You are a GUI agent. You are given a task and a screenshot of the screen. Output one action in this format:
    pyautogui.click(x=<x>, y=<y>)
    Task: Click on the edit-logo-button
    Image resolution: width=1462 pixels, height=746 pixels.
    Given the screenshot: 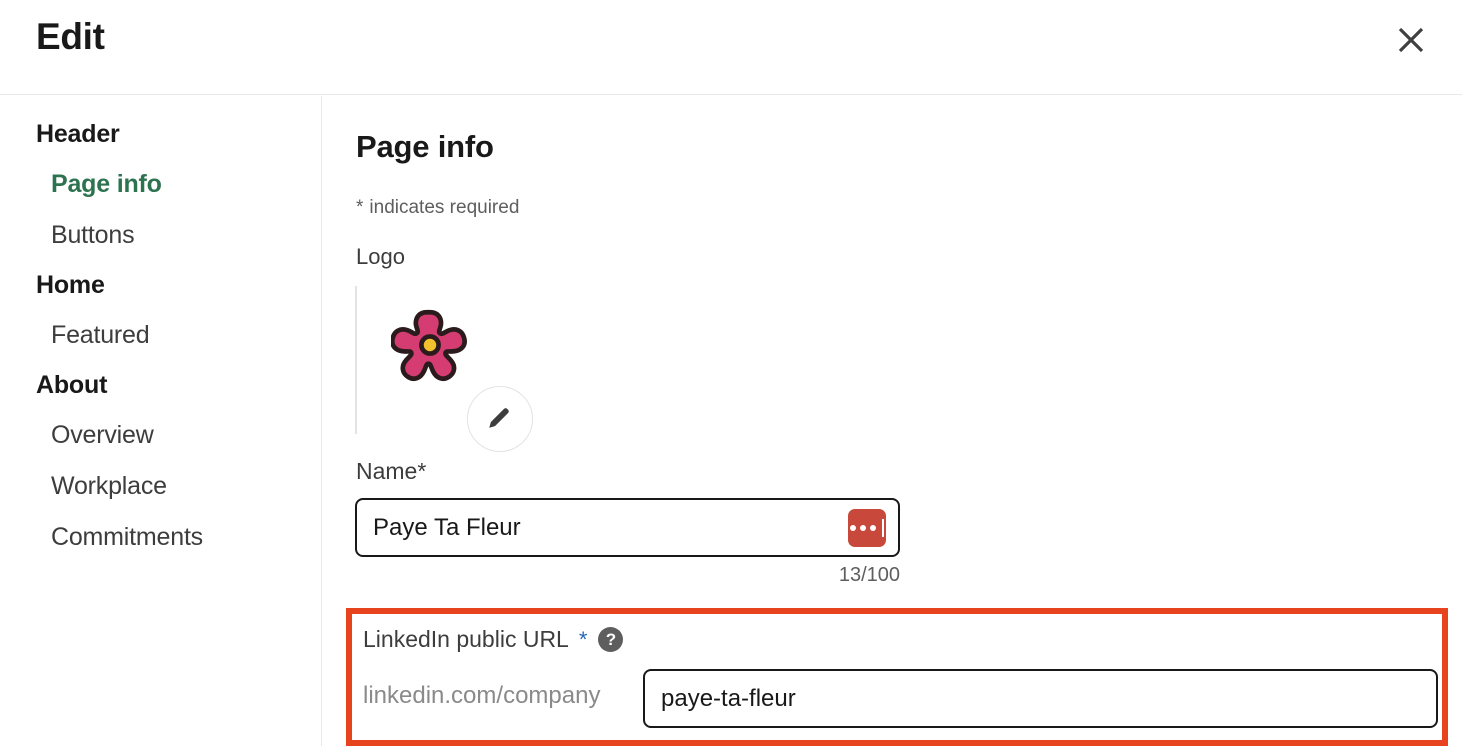 What is the action you would take?
    pyautogui.click(x=500, y=419)
    